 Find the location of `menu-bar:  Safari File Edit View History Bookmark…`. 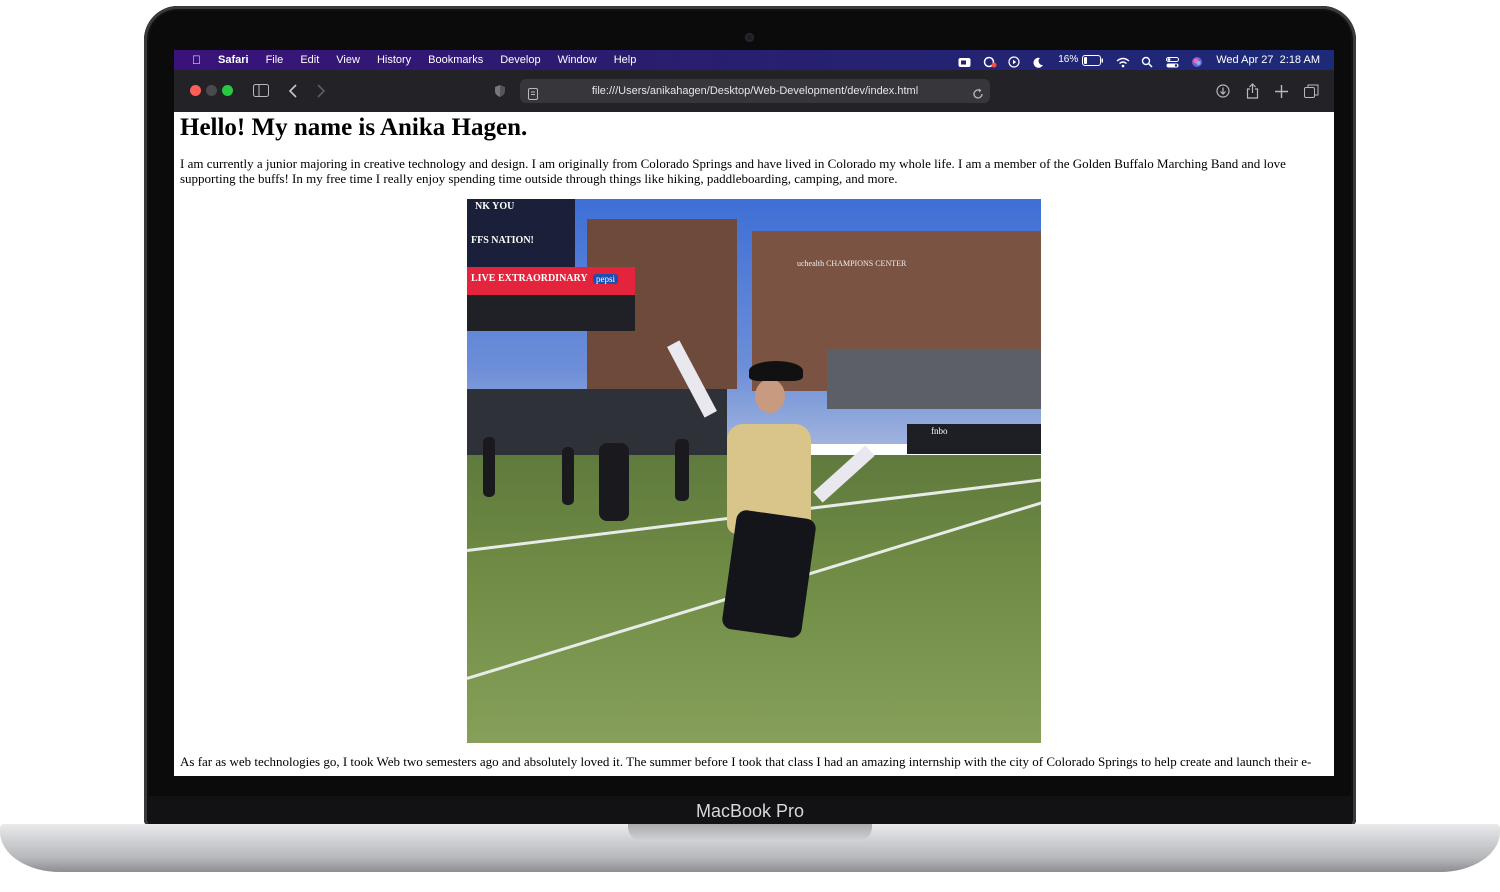

menu-bar:  Safari File Edit View History Bookmark… is located at coordinates (754, 60).